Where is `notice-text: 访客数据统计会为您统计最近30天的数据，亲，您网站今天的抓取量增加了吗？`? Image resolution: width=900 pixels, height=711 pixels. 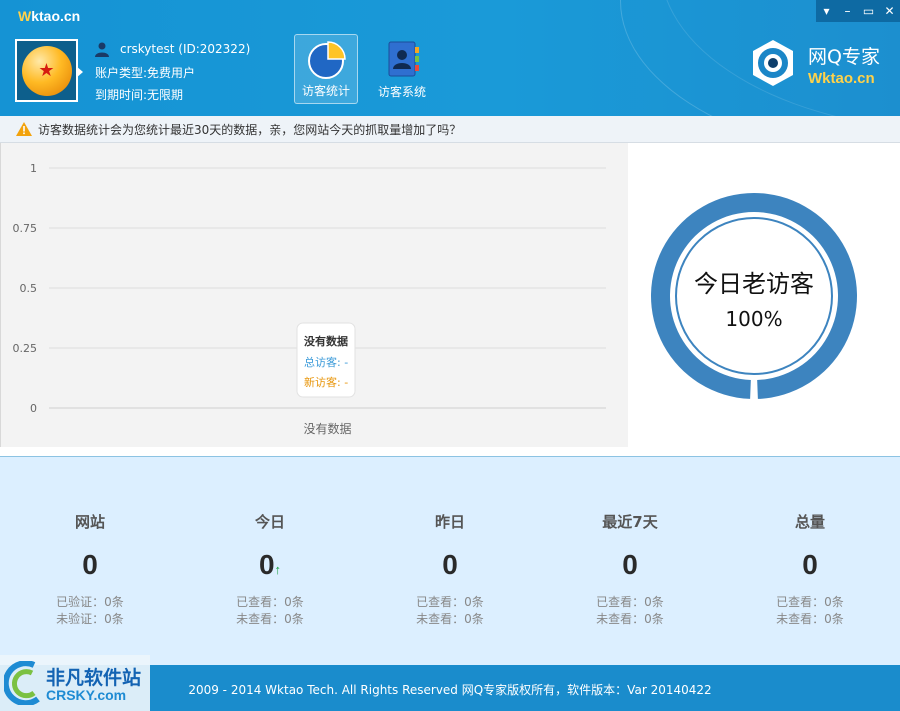
notice-text: 访客数据统计会为您统计最近30天的数据，亲，您网站今天的抓取量增加了吗？ is located at coordinates (250, 129).